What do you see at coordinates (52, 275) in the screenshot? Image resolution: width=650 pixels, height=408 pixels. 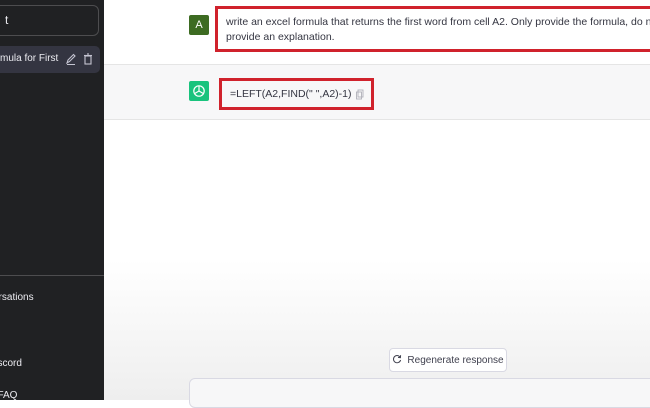 I see `sidebar-bottom-divider` at bounding box center [52, 275].